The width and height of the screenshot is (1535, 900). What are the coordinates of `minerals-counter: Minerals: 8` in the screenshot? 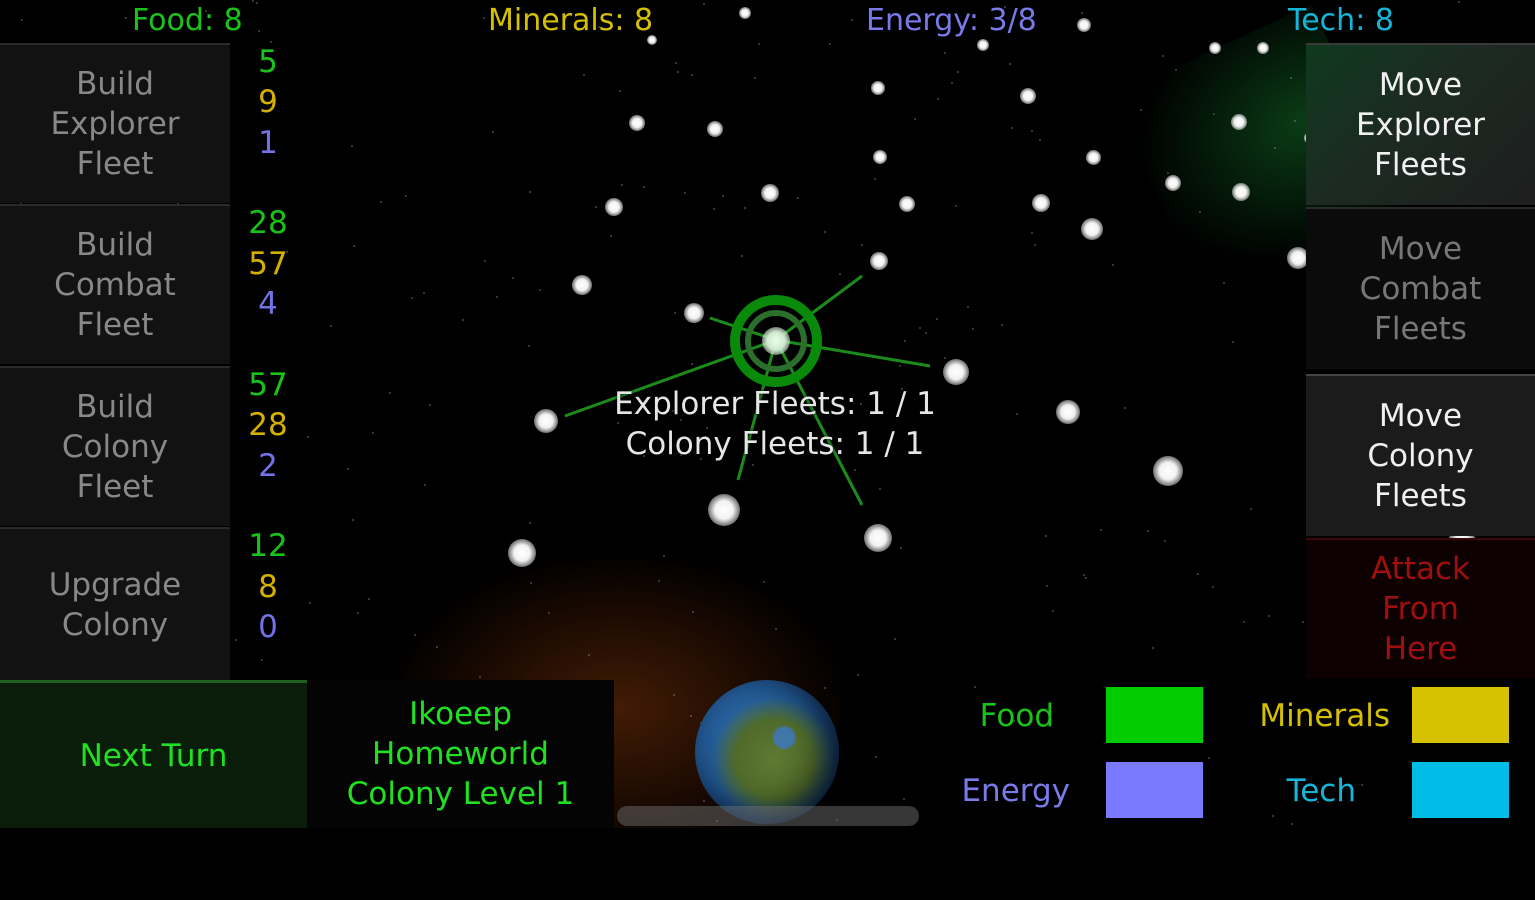 It's located at (571, 20).